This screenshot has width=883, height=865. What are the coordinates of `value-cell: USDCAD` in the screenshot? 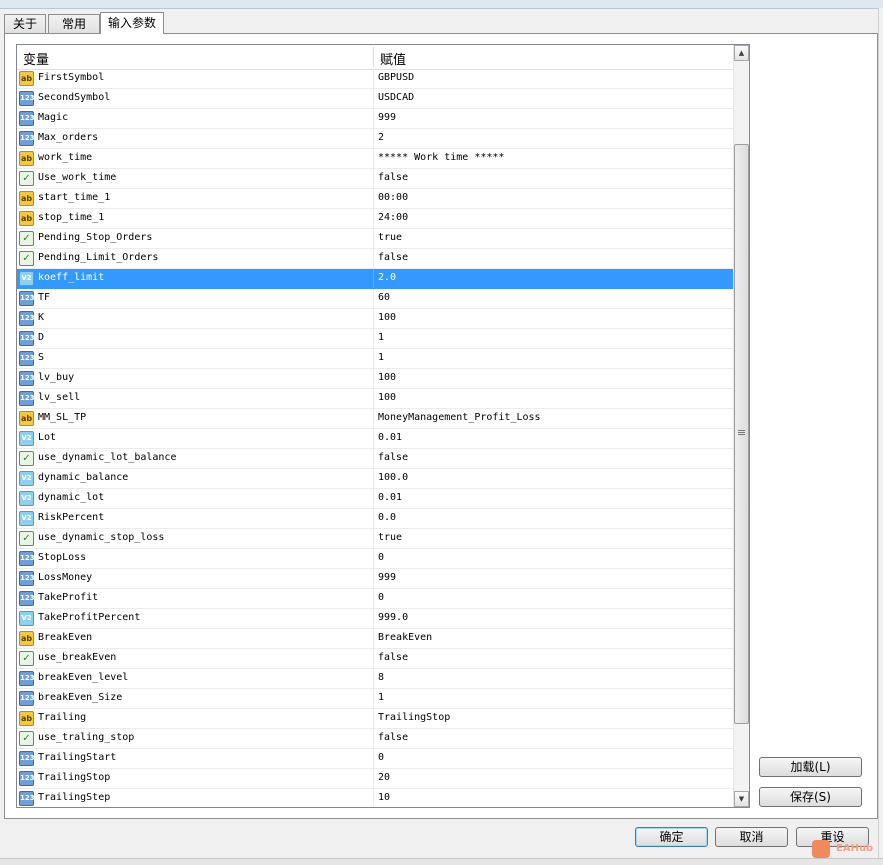 It's located at (553, 98).